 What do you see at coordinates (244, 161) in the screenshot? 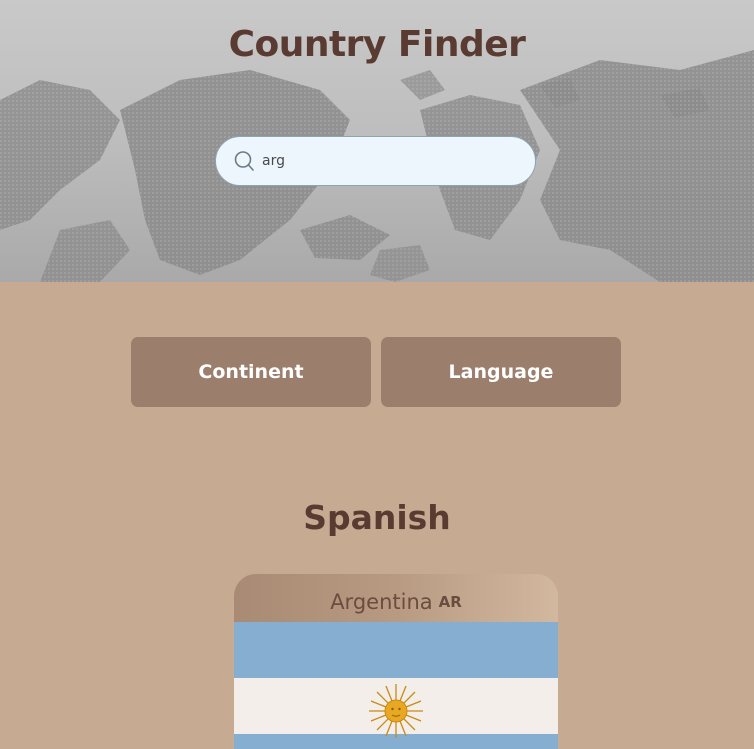
I see `search-icon` at bounding box center [244, 161].